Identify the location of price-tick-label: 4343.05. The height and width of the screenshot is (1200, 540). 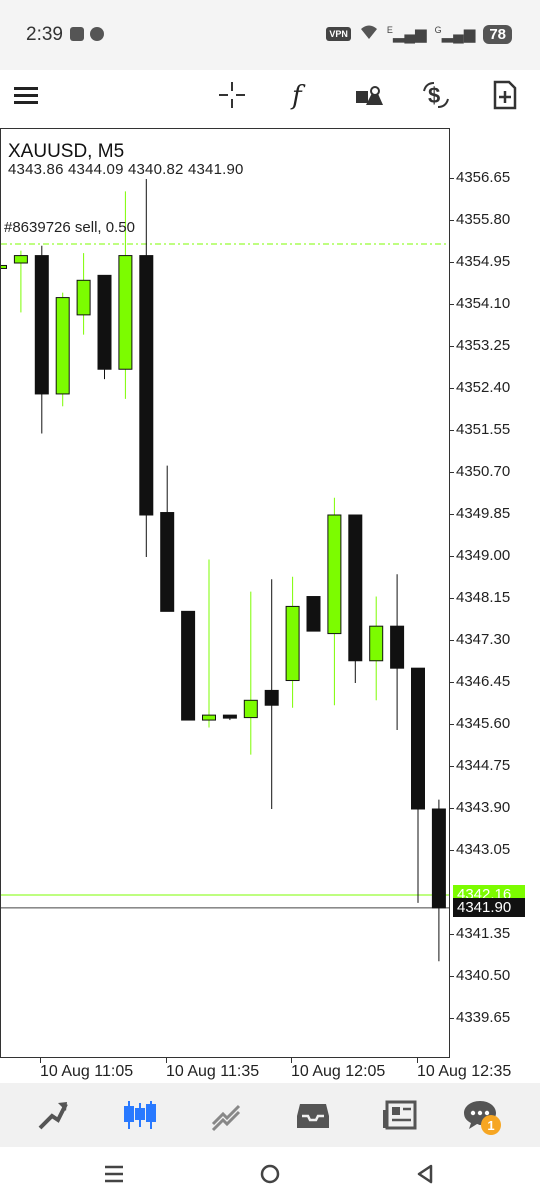
(483, 849).